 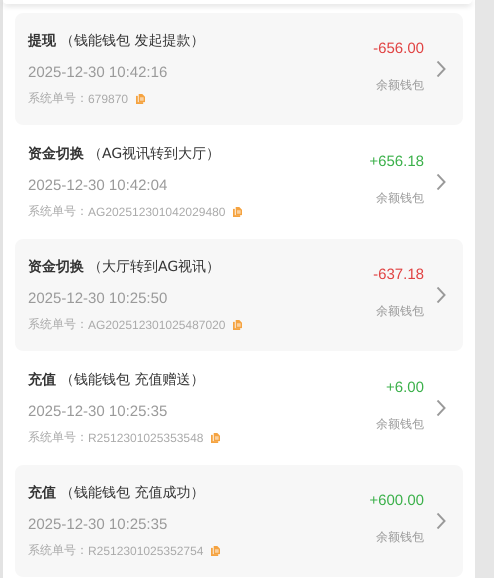 I want to click on order-number: R2512301025353548, so click(x=146, y=437).